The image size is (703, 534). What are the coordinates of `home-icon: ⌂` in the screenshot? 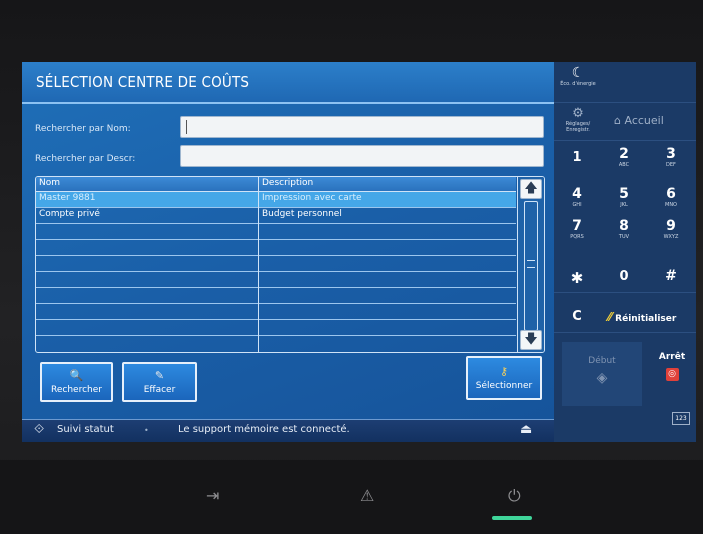 It's located at (617, 120).